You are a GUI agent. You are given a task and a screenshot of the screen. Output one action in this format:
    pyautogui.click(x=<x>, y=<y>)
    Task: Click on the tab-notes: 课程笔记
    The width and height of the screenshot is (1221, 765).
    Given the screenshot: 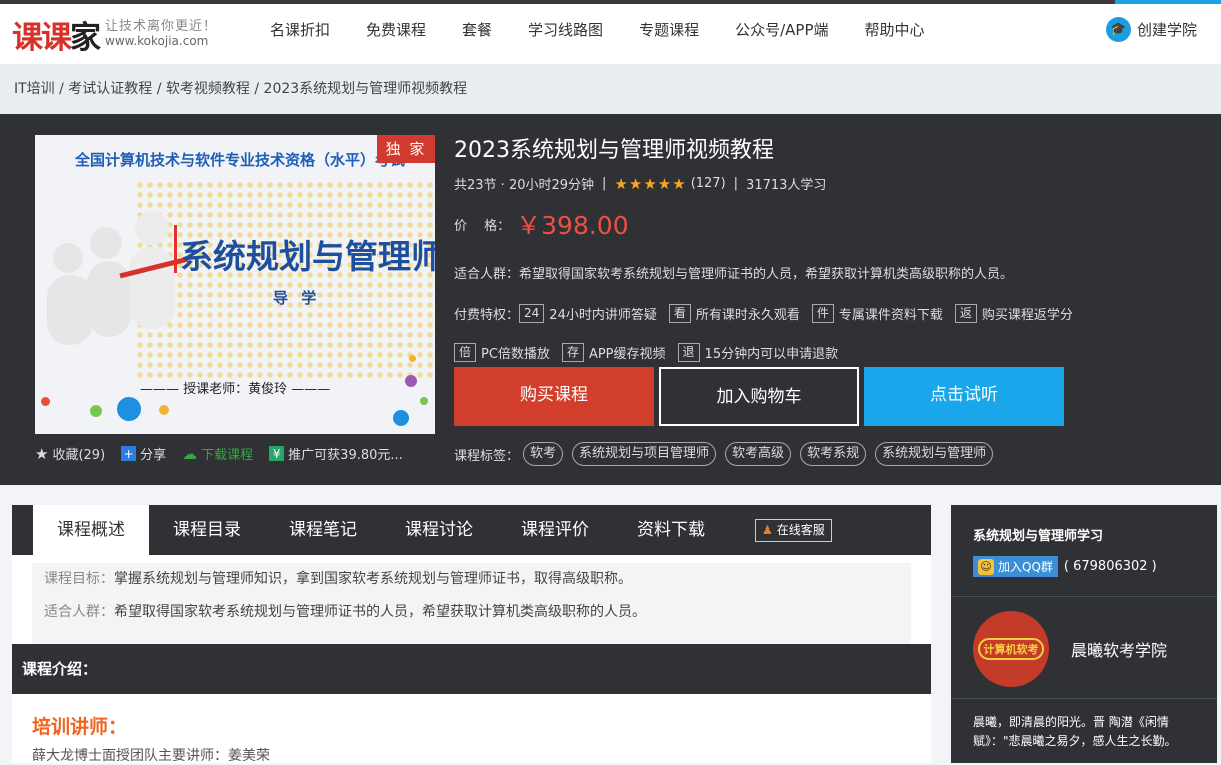 What is the action you would take?
    pyautogui.click(x=323, y=530)
    